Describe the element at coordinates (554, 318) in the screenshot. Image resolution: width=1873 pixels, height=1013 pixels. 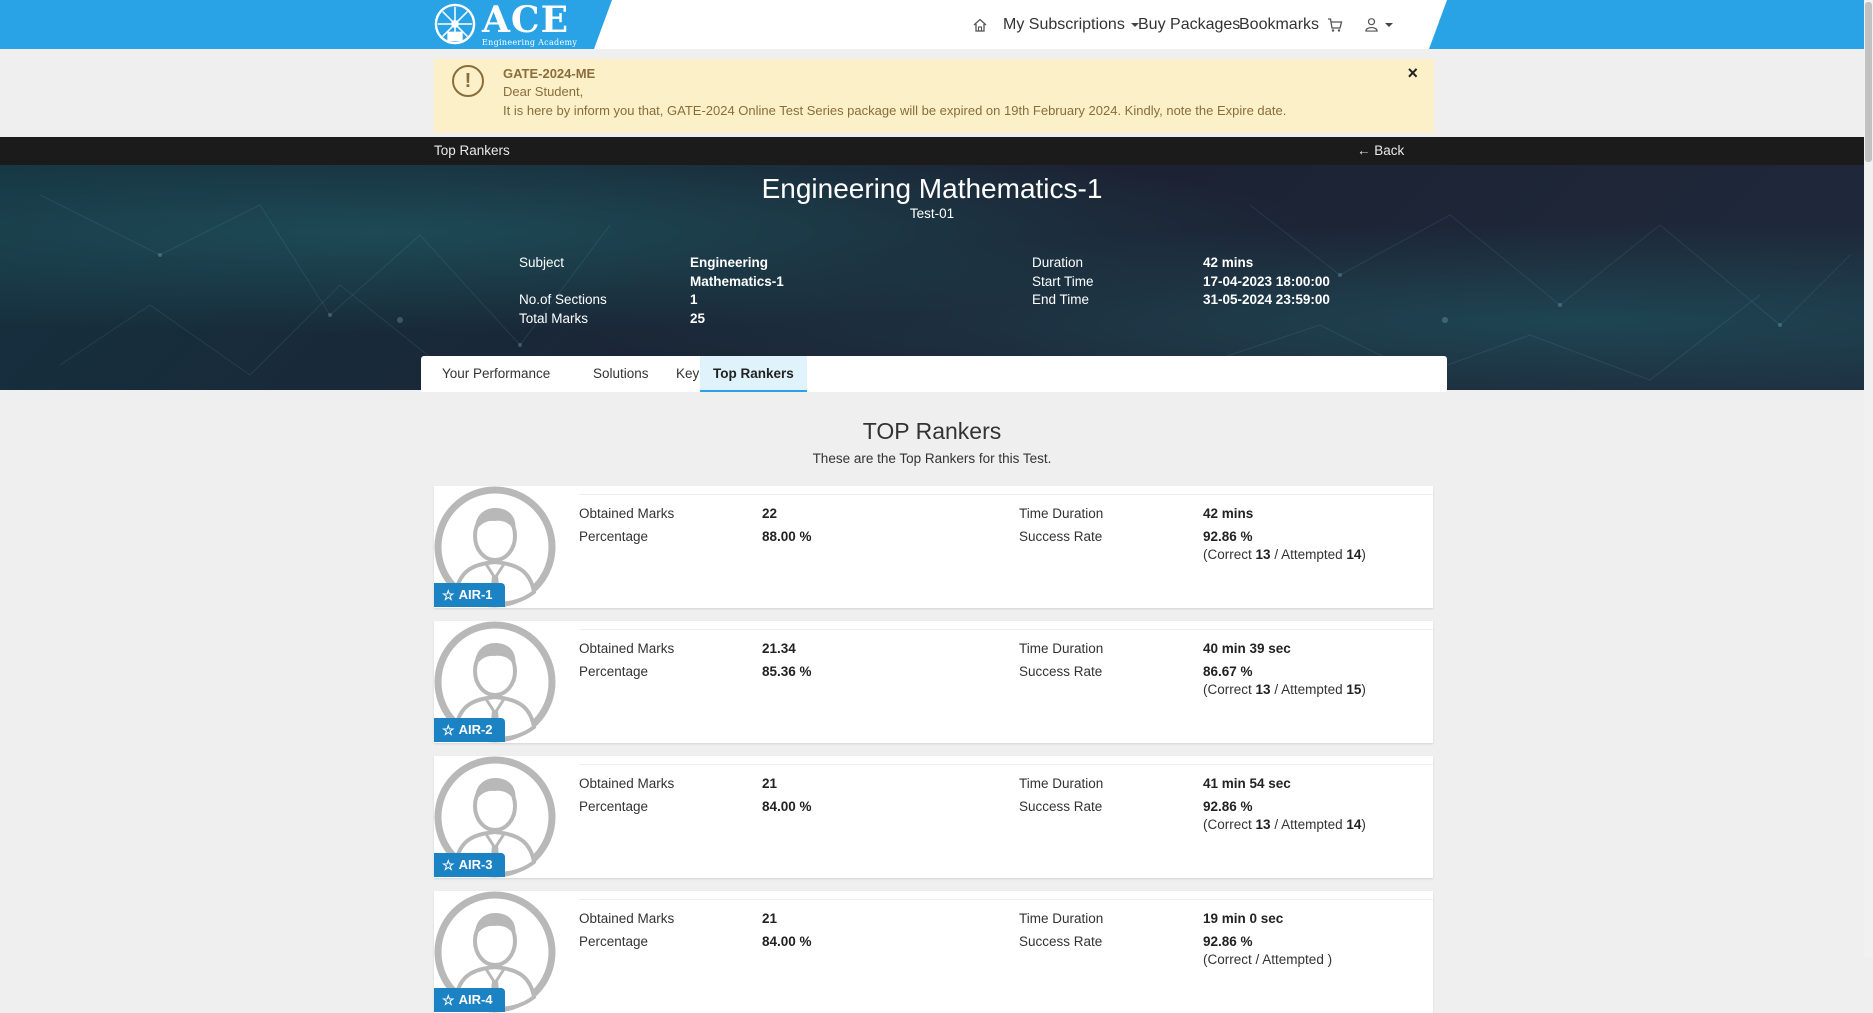
I see `total-marks-label: Total Marks` at that location.